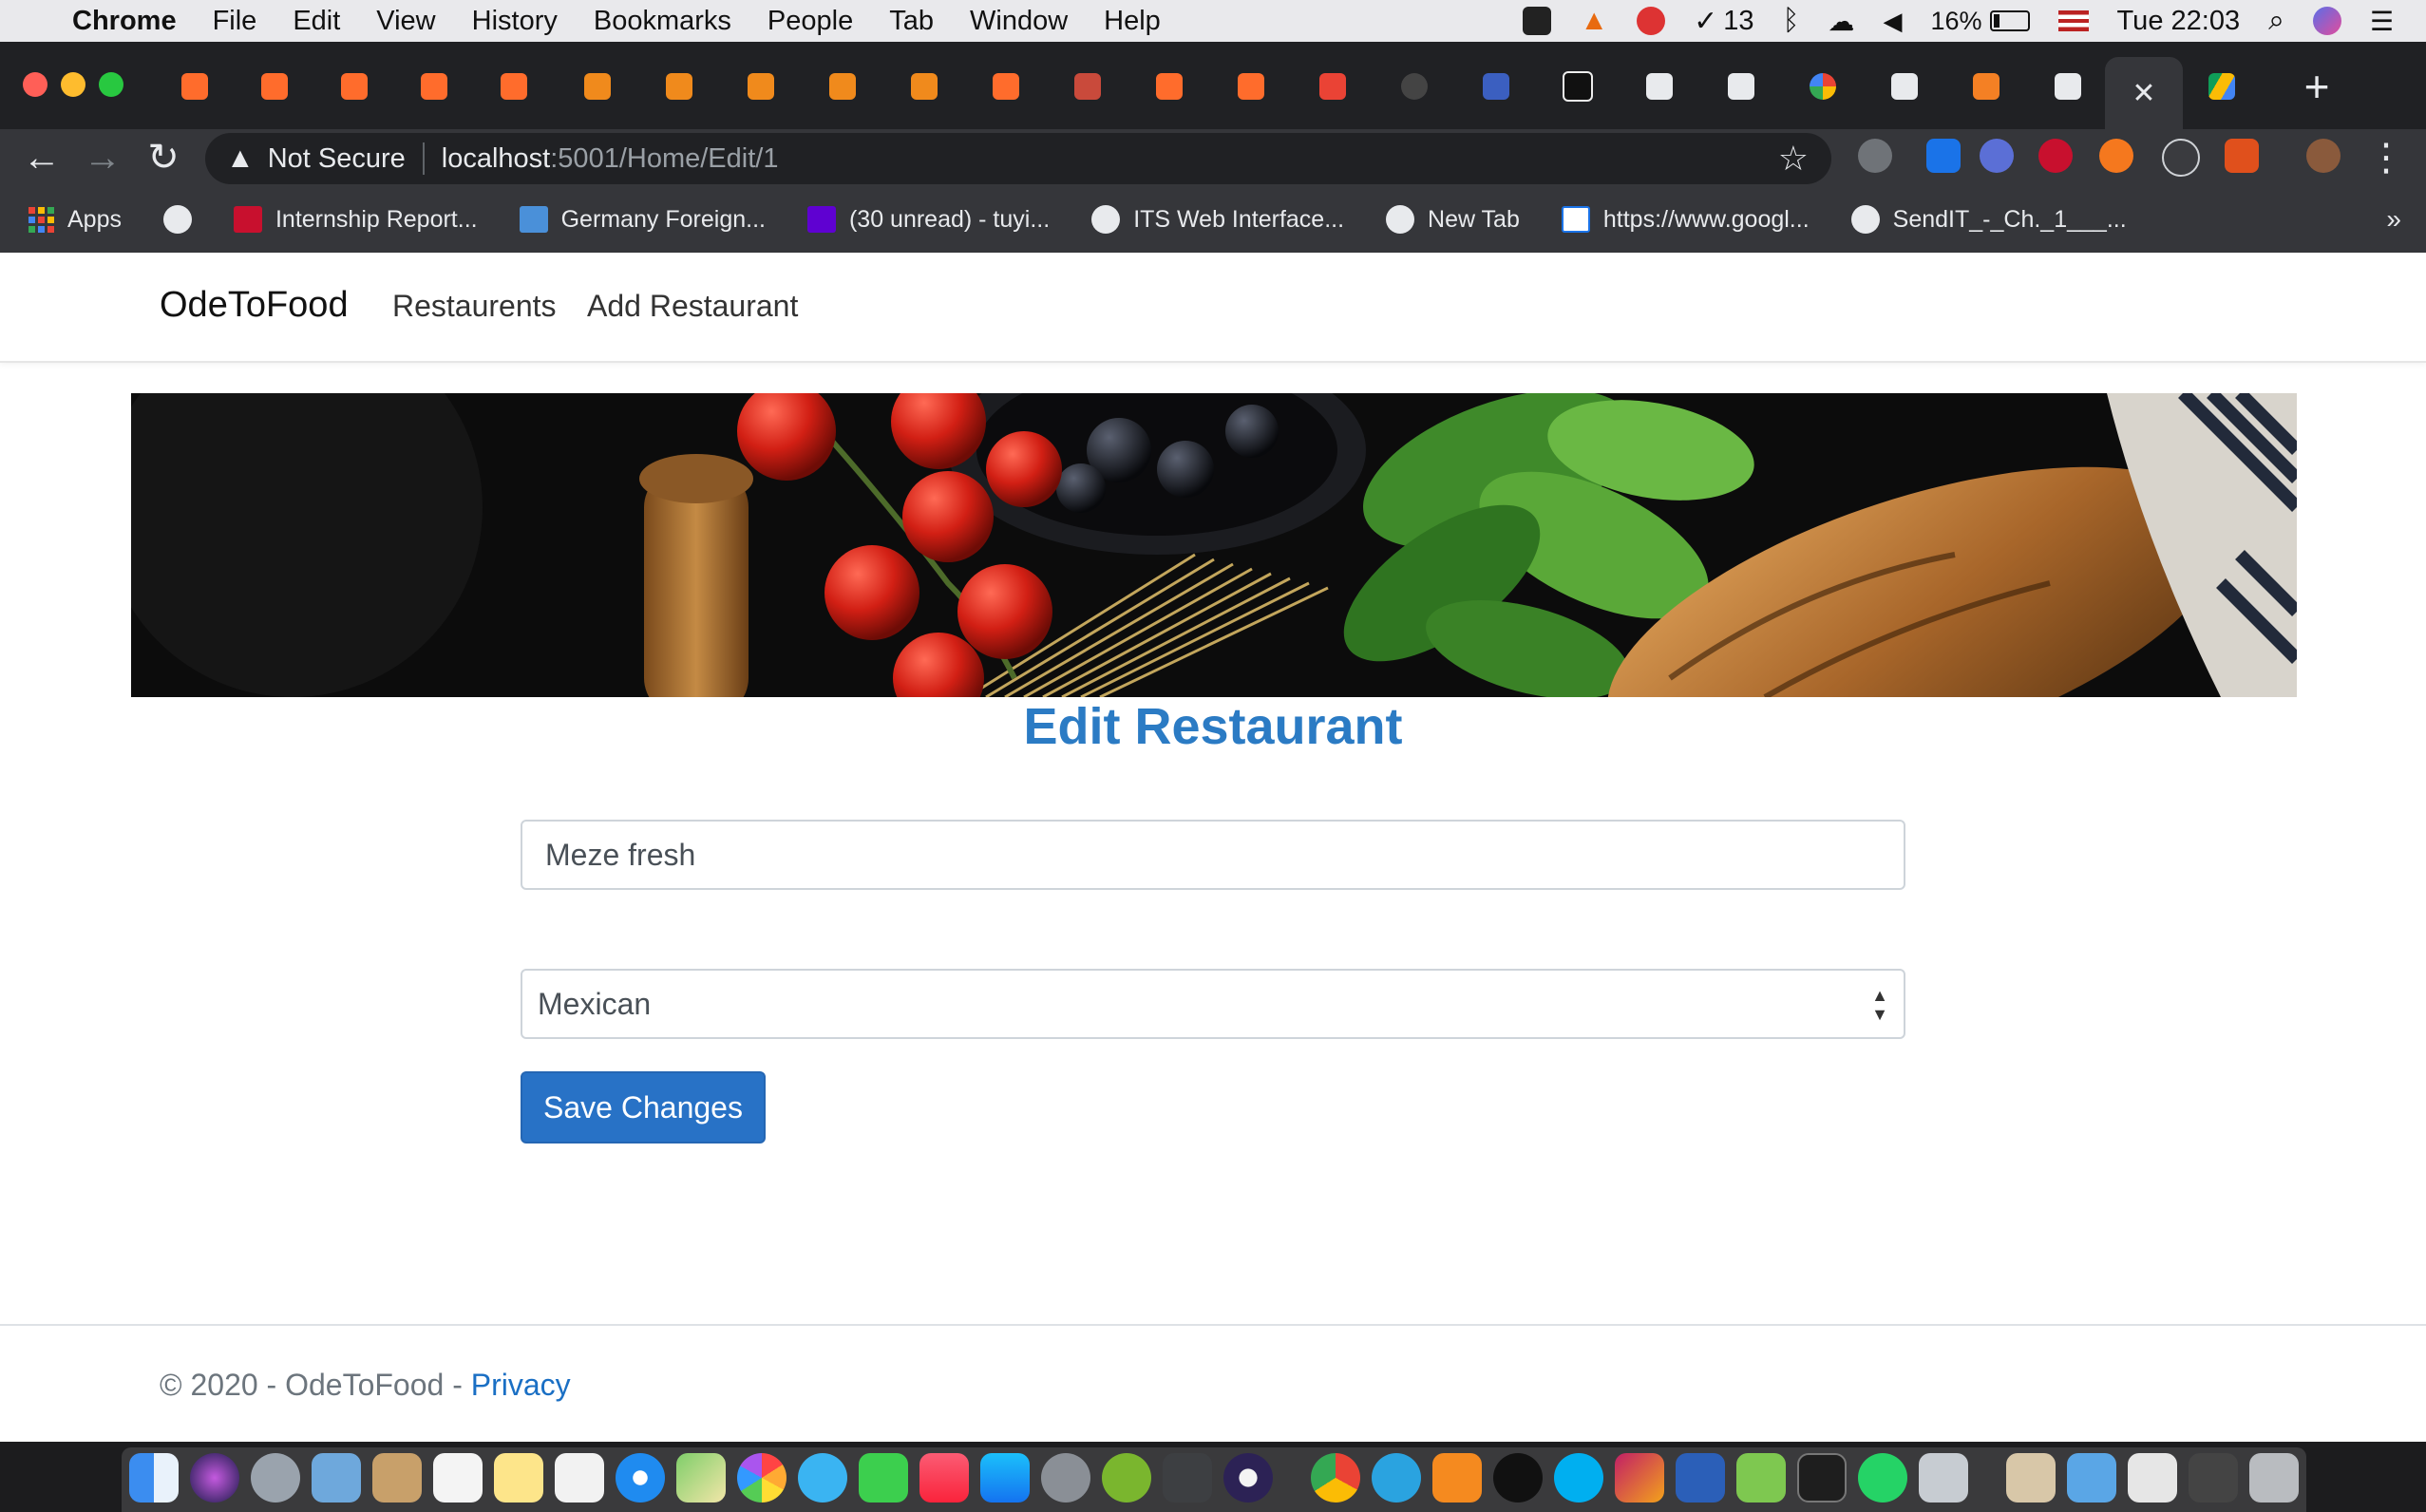 This screenshot has width=2426, height=1512. What do you see at coordinates (163, 157) in the screenshot?
I see `reload-icon: ↻` at bounding box center [163, 157].